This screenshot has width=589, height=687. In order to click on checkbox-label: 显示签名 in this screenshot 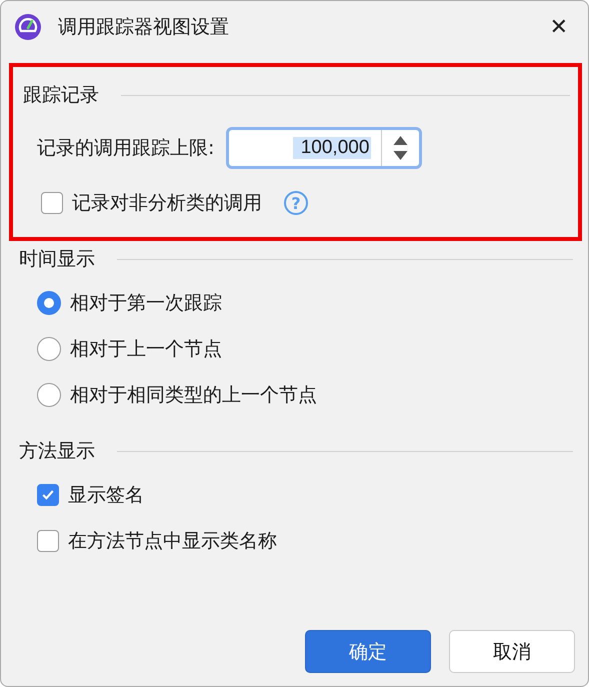, I will do `click(106, 495)`.